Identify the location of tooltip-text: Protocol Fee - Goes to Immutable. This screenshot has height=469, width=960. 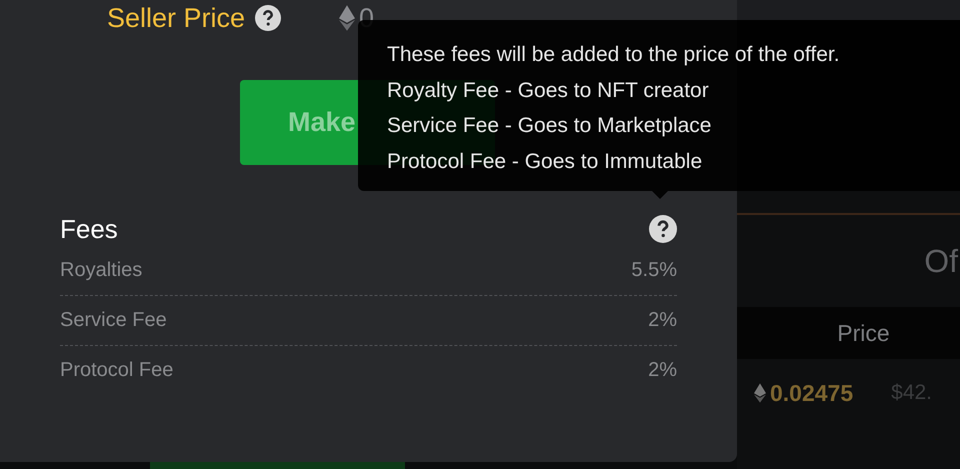
(544, 161).